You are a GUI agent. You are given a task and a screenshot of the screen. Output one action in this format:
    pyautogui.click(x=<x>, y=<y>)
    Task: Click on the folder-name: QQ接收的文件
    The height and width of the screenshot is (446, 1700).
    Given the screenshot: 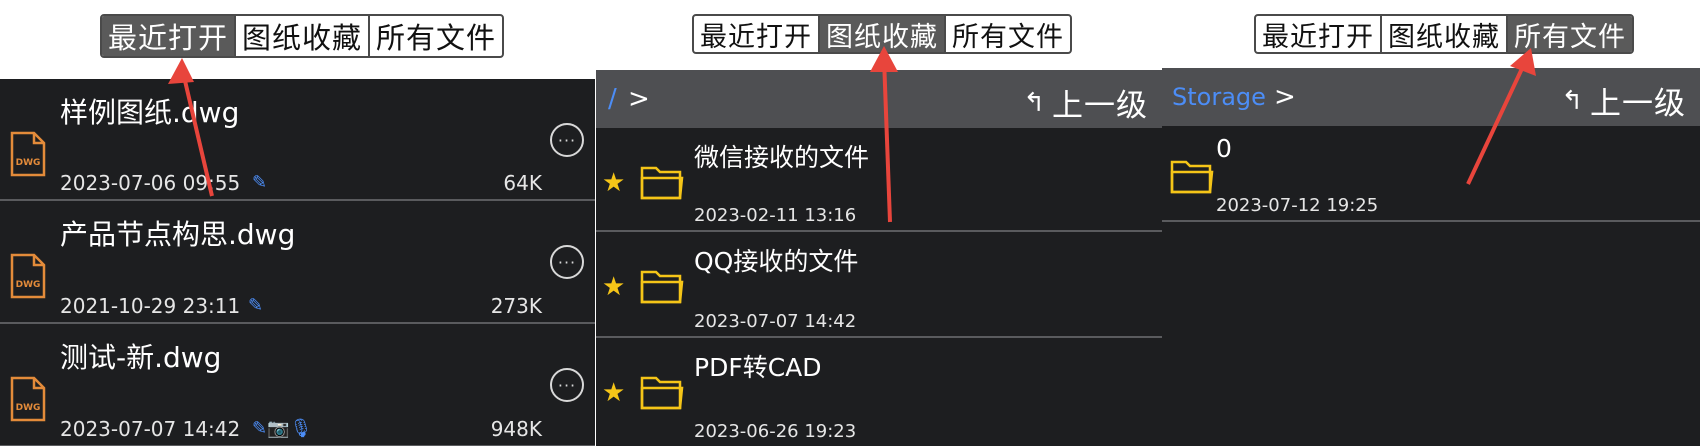 What is the action you would take?
    pyautogui.click(x=776, y=261)
    